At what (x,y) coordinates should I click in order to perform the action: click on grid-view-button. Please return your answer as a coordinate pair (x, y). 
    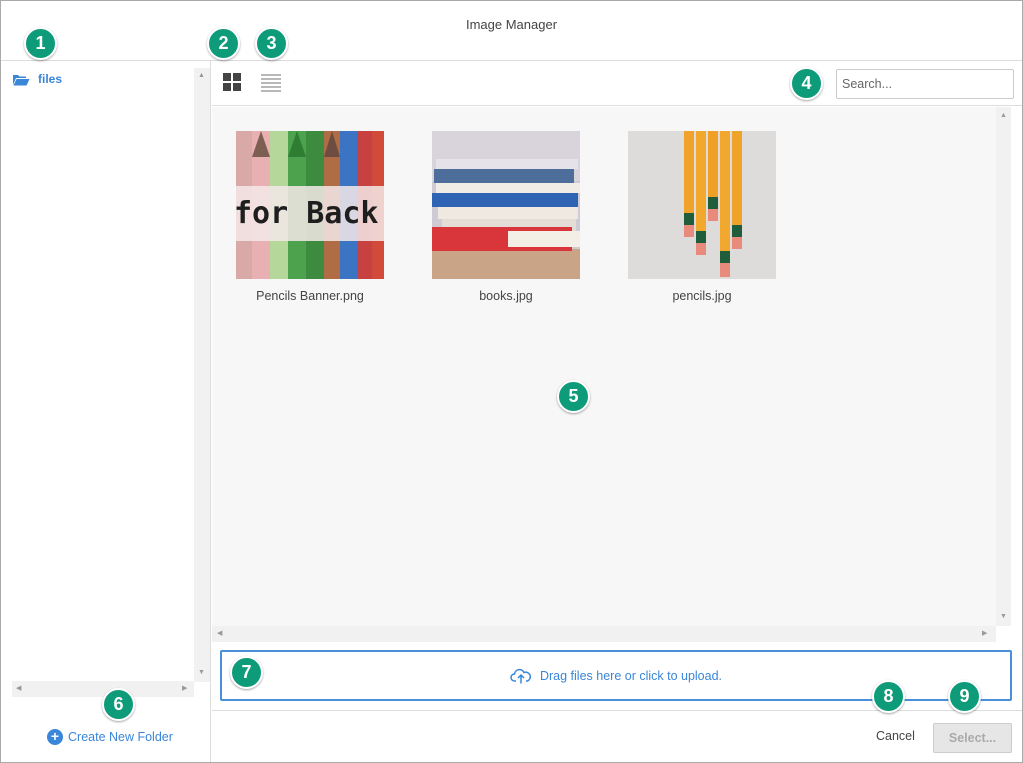
    Looking at the image, I should click on (233, 82).